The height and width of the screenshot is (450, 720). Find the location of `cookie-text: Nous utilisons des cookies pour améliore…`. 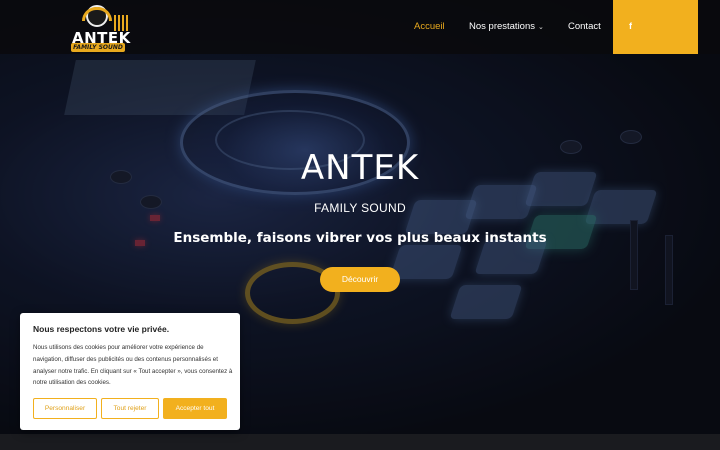

cookie-text: Nous utilisons des cookies pour améliore… is located at coordinates (133, 365).